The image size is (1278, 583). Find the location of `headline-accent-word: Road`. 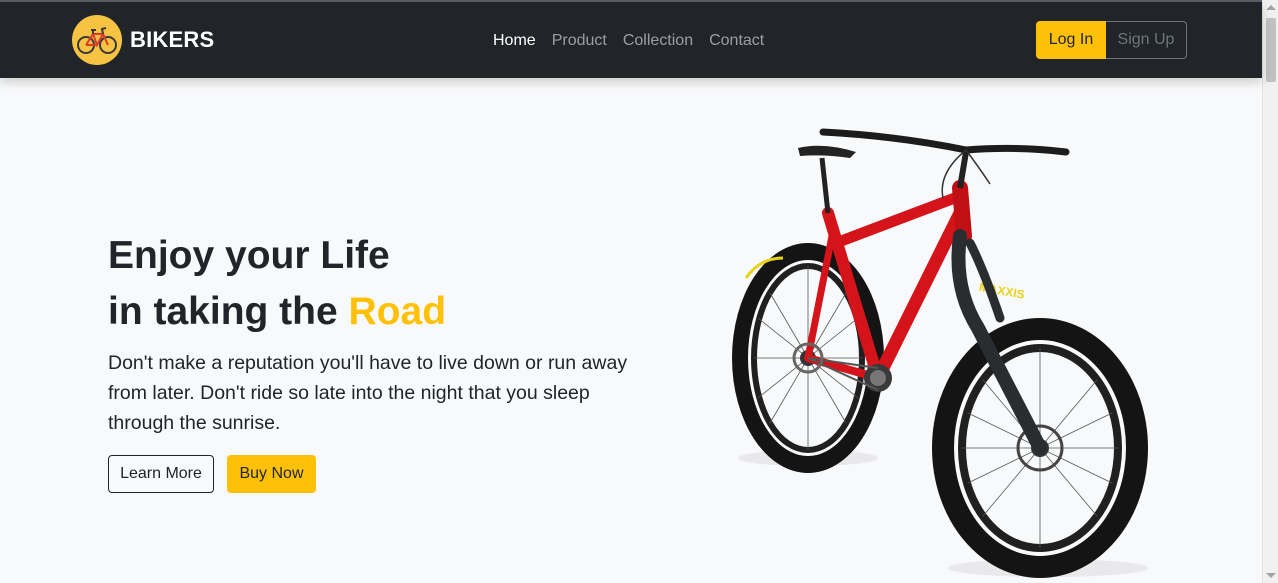

headline-accent-word: Road is located at coordinates (397, 311).